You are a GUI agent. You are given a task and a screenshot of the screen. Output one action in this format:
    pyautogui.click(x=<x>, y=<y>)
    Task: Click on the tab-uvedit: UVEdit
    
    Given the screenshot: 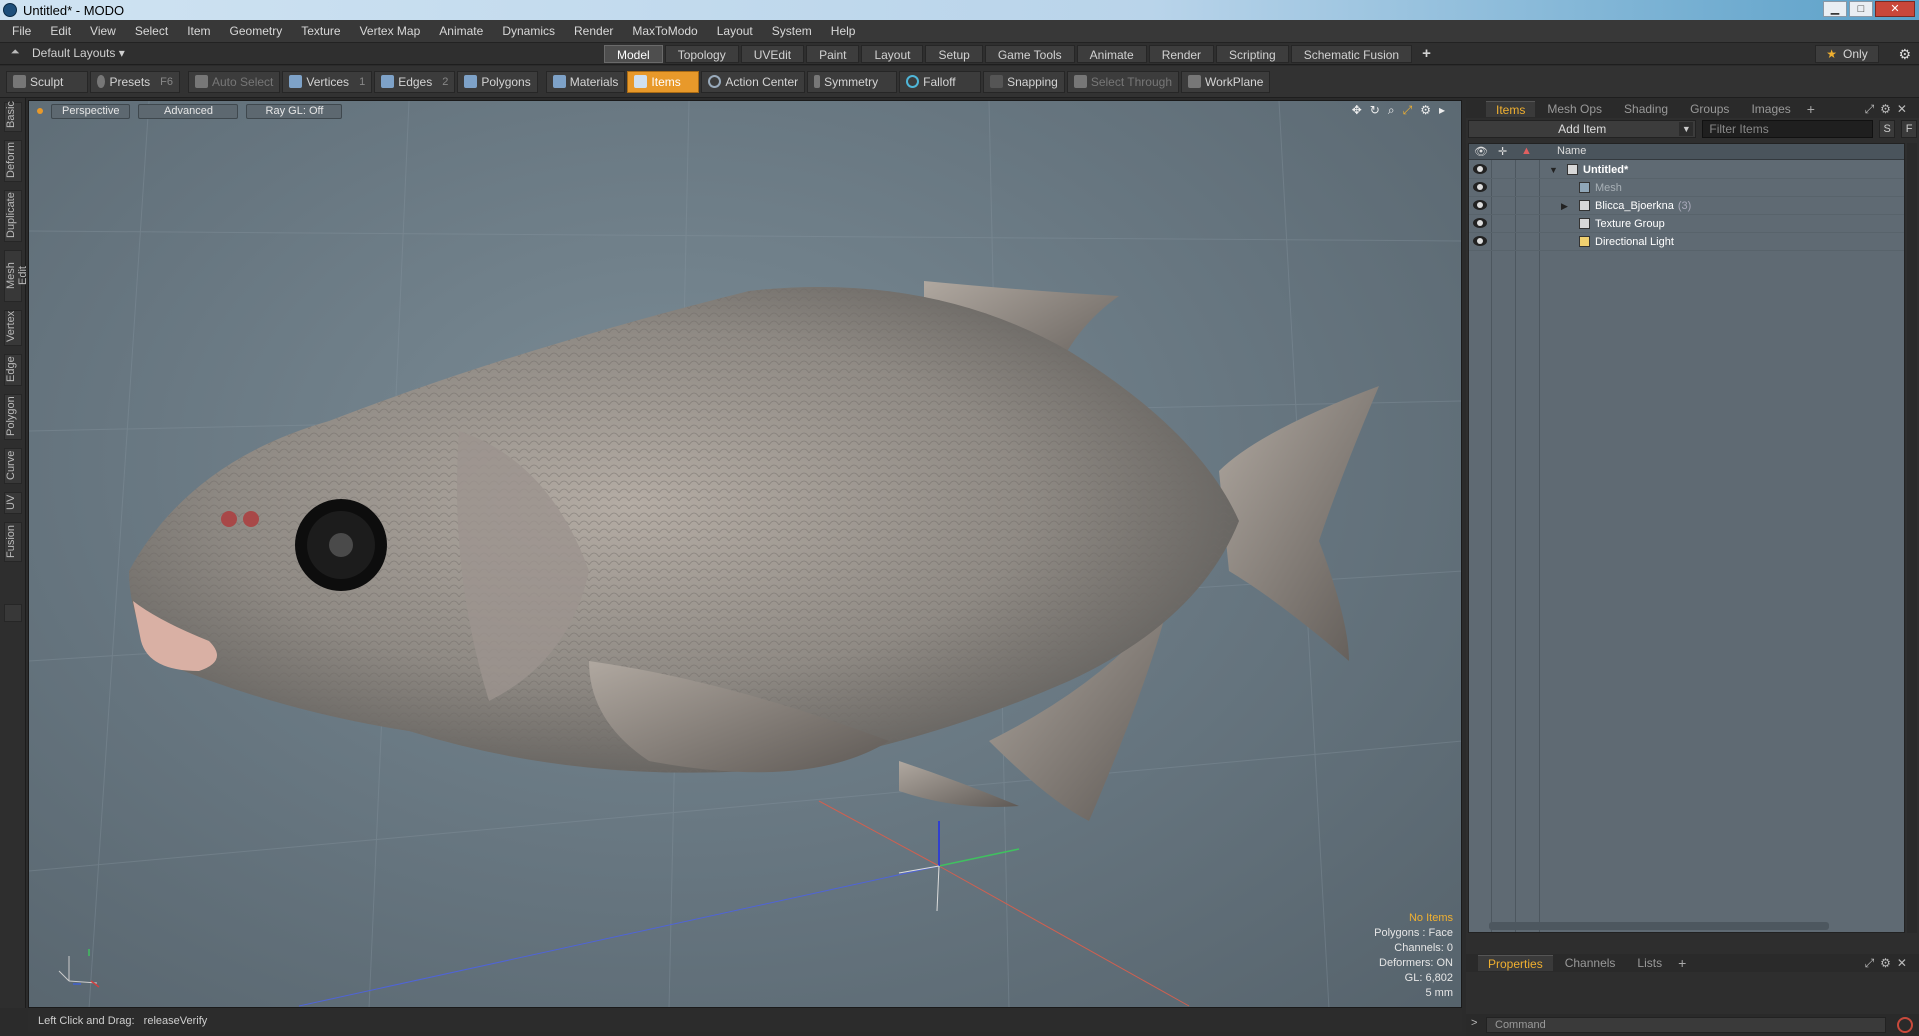 What is the action you would take?
    pyautogui.click(x=772, y=54)
    